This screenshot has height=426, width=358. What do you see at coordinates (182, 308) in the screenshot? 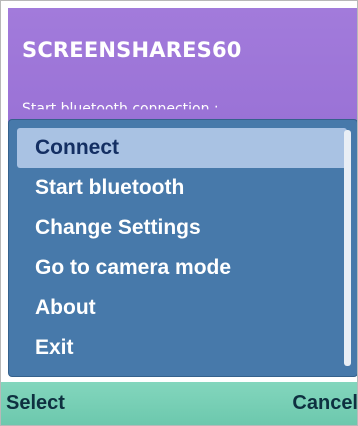
I see `menu-item-about: About` at bounding box center [182, 308].